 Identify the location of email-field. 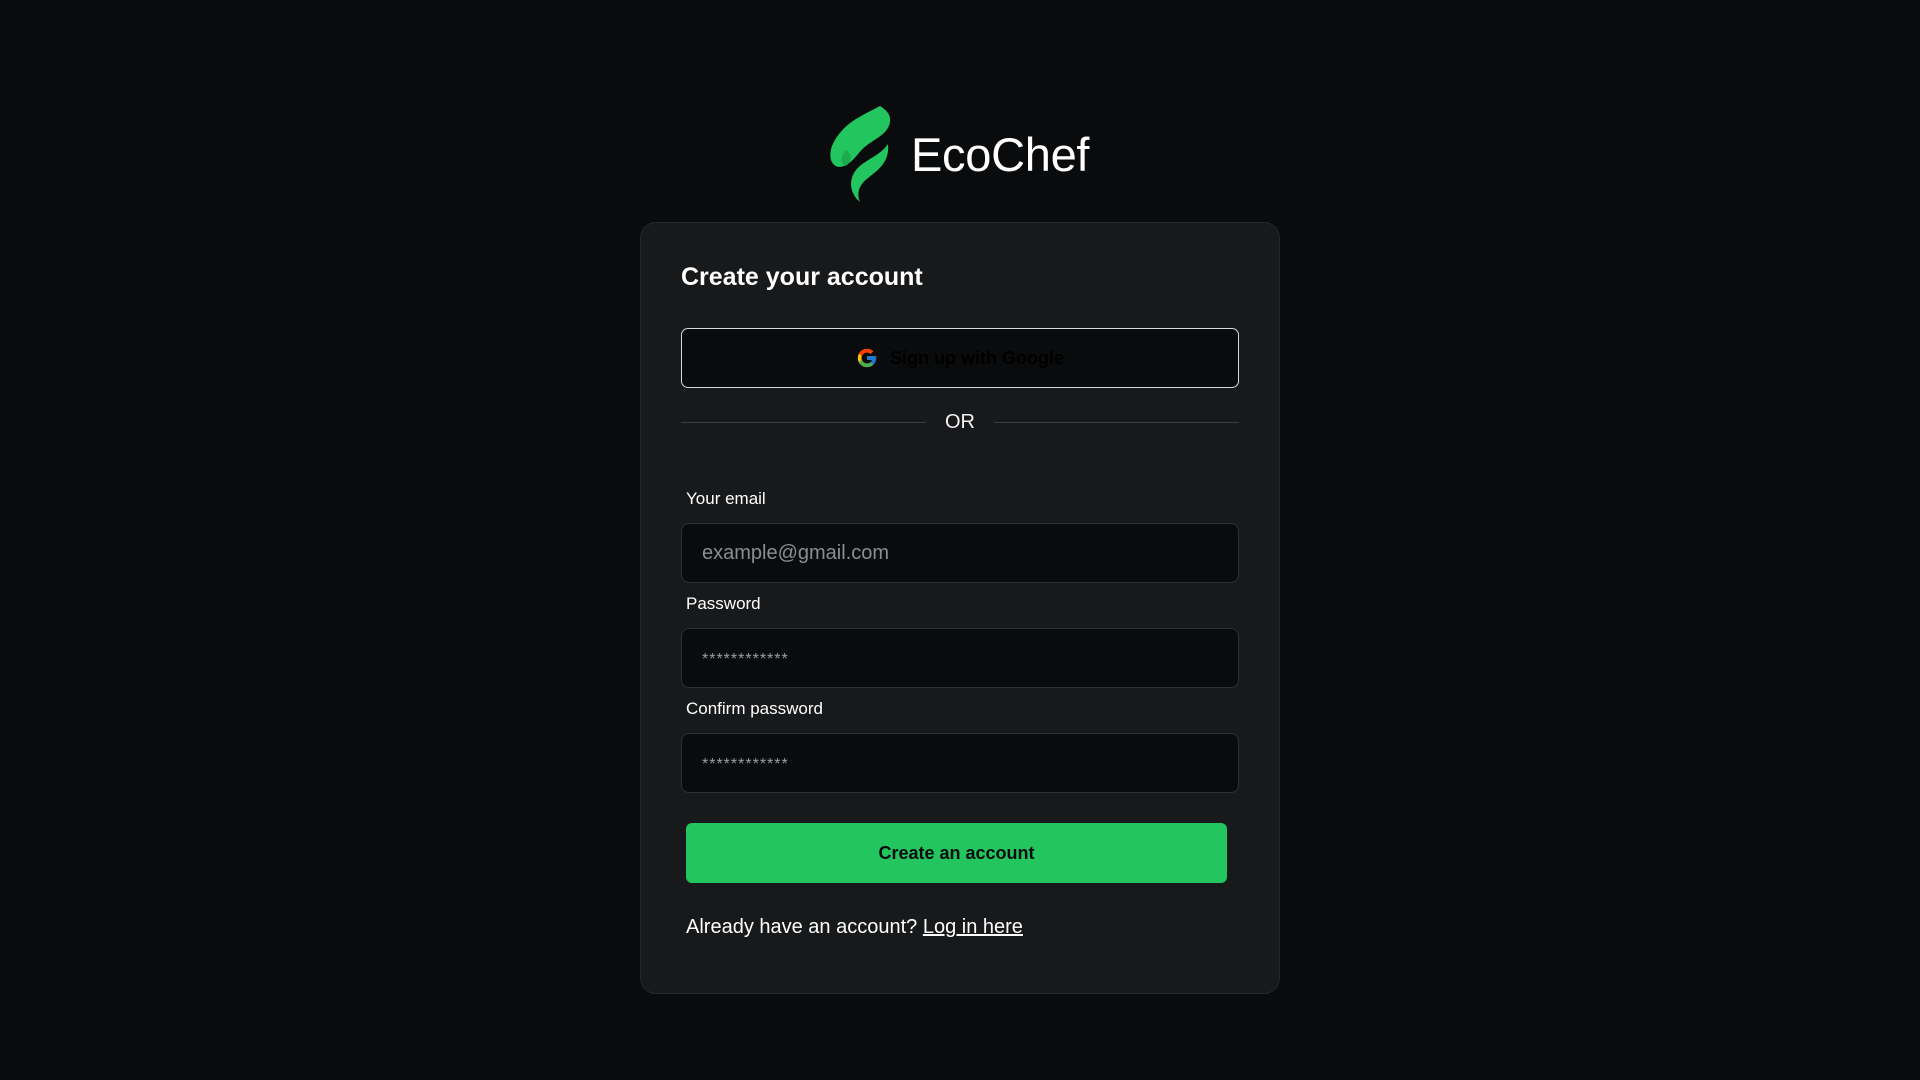
(960, 553).